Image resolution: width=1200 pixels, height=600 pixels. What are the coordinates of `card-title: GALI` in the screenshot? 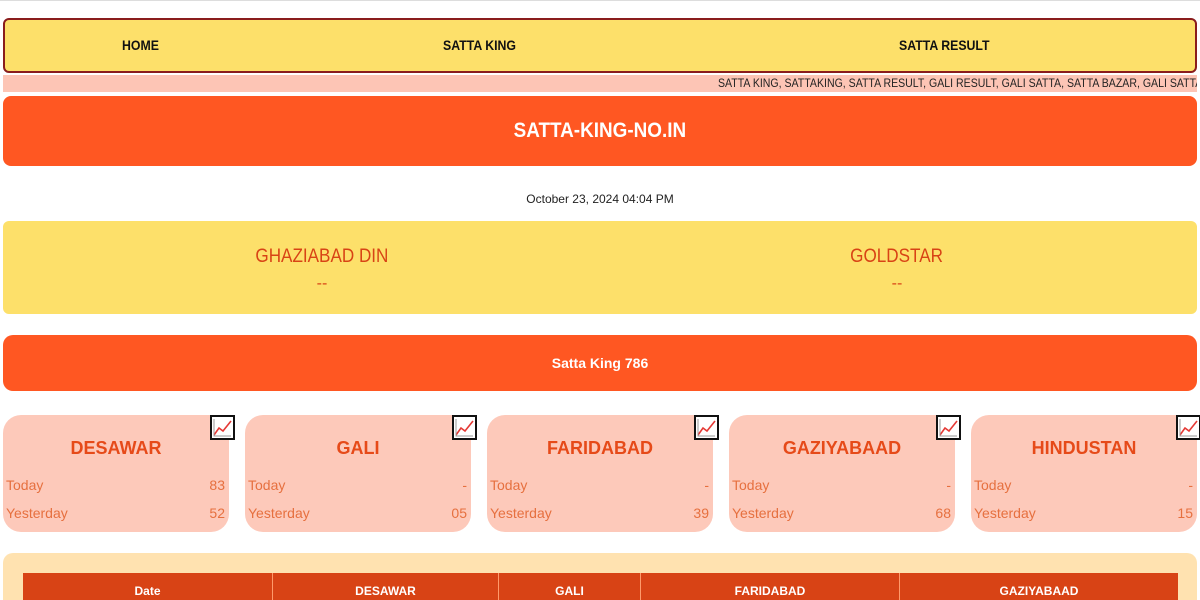 It's located at (358, 448).